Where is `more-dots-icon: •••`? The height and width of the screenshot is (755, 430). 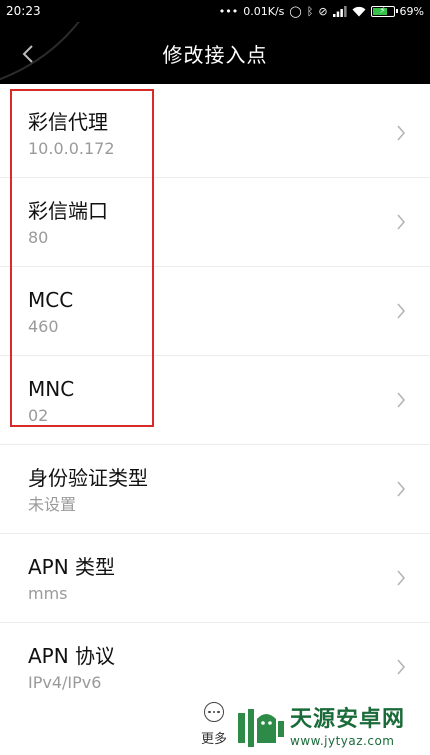 more-dots-icon: ••• is located at coordinates (228, 11).